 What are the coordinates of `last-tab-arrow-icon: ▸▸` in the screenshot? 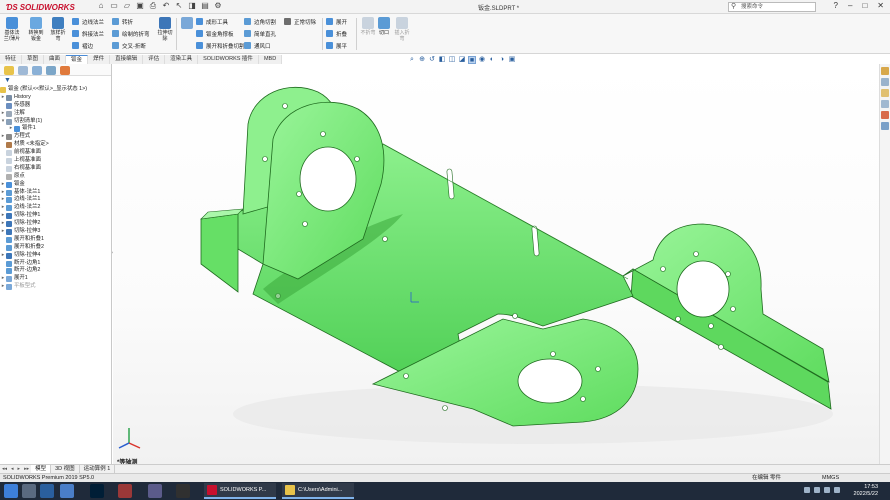 It's located at (26, 469).